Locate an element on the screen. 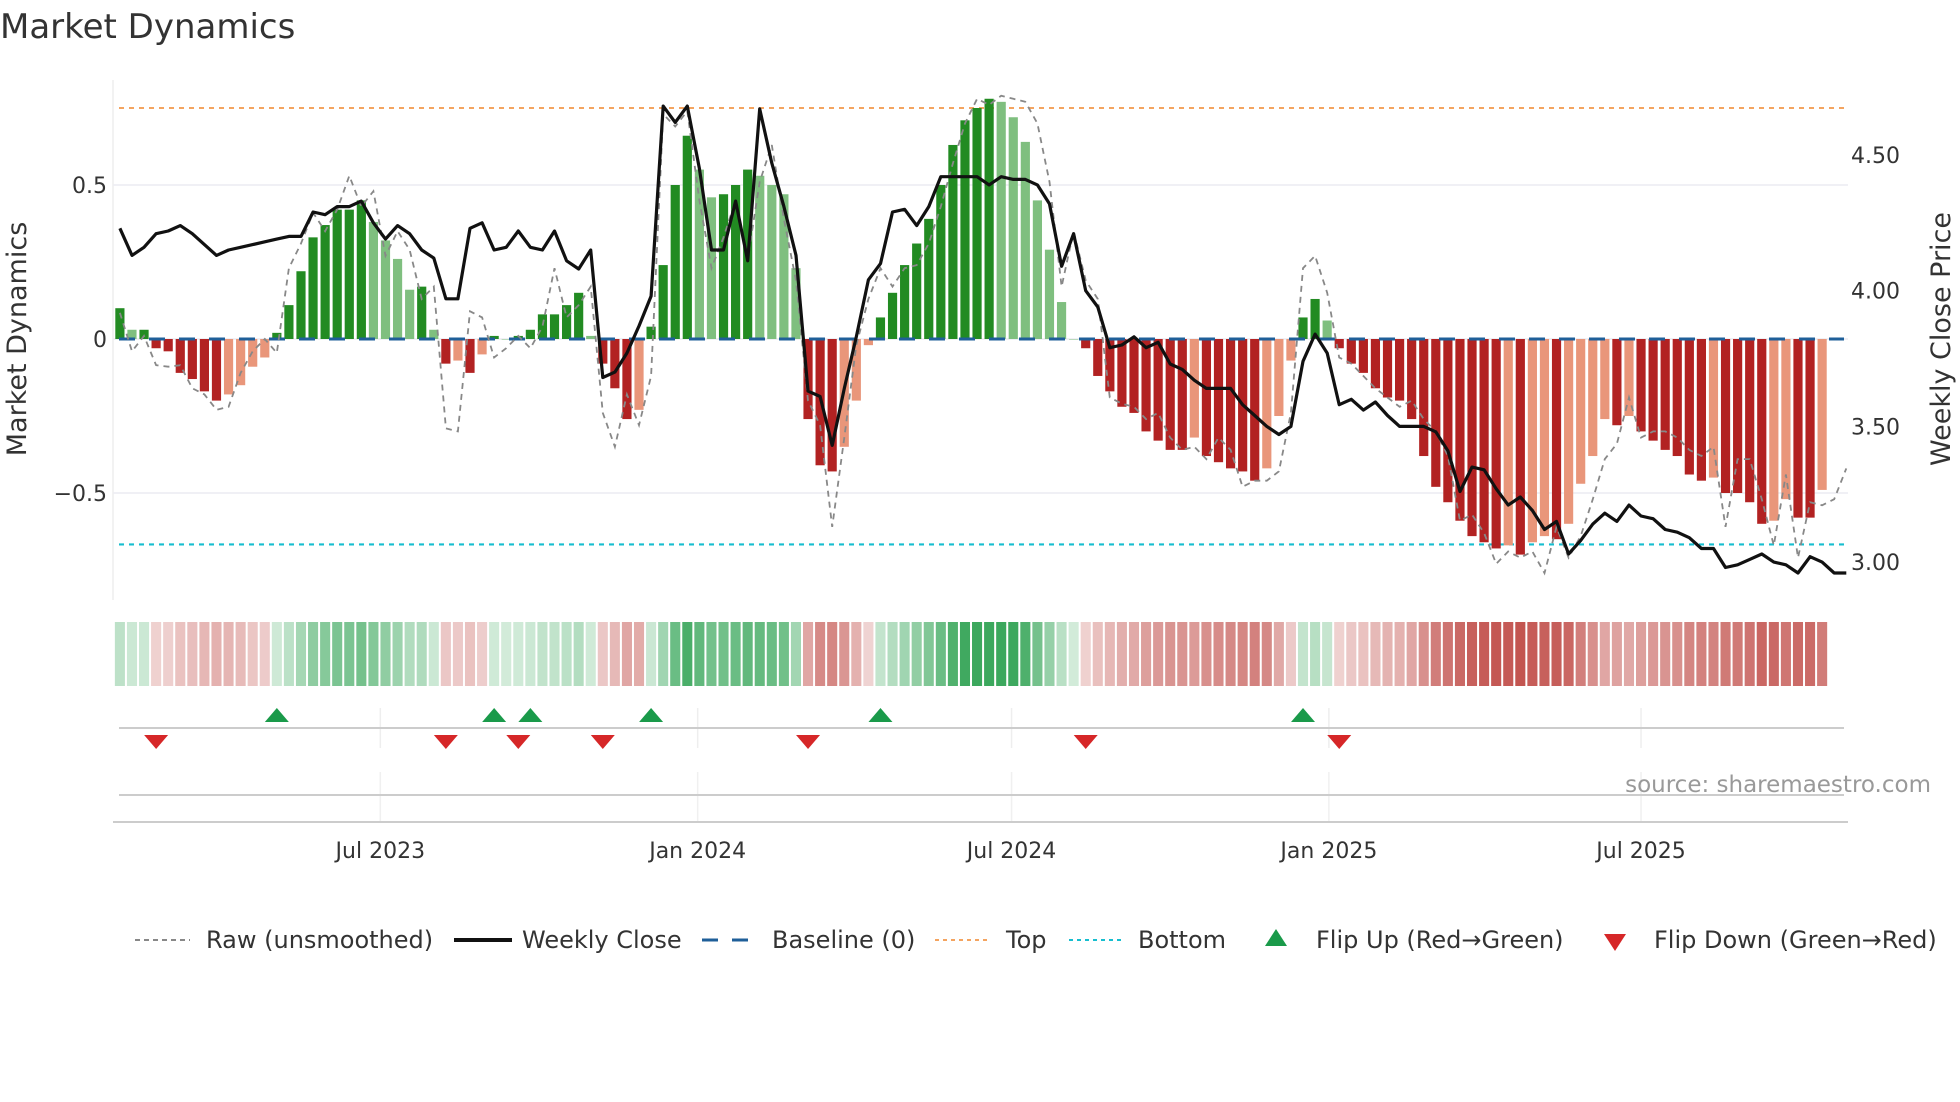  regime-strip is located at coordinates (971, 654).